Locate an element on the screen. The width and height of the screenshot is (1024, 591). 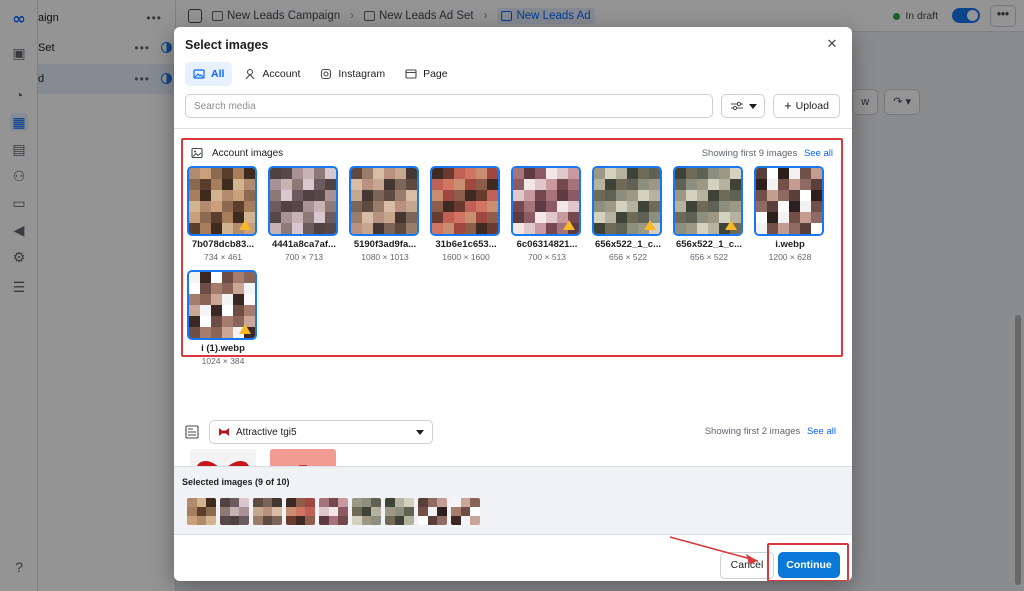
annotation-arrow-icon is located at coordinates (714, 550).